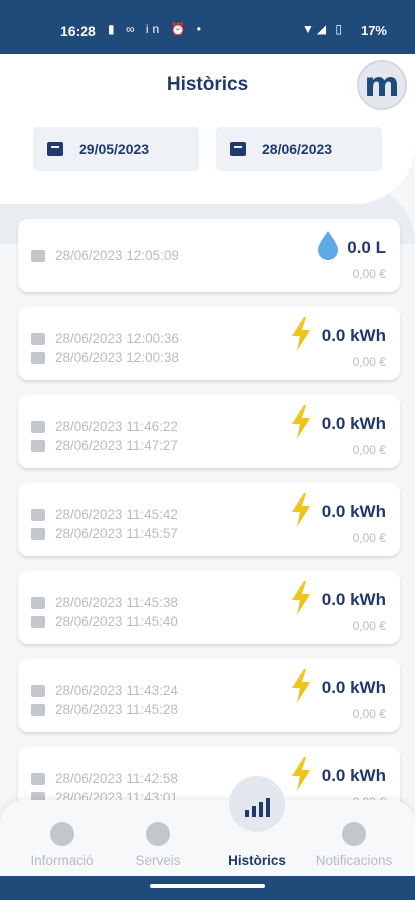  I want to click on card-start: 28/06/2023 11:46:22, so click(116, 426).